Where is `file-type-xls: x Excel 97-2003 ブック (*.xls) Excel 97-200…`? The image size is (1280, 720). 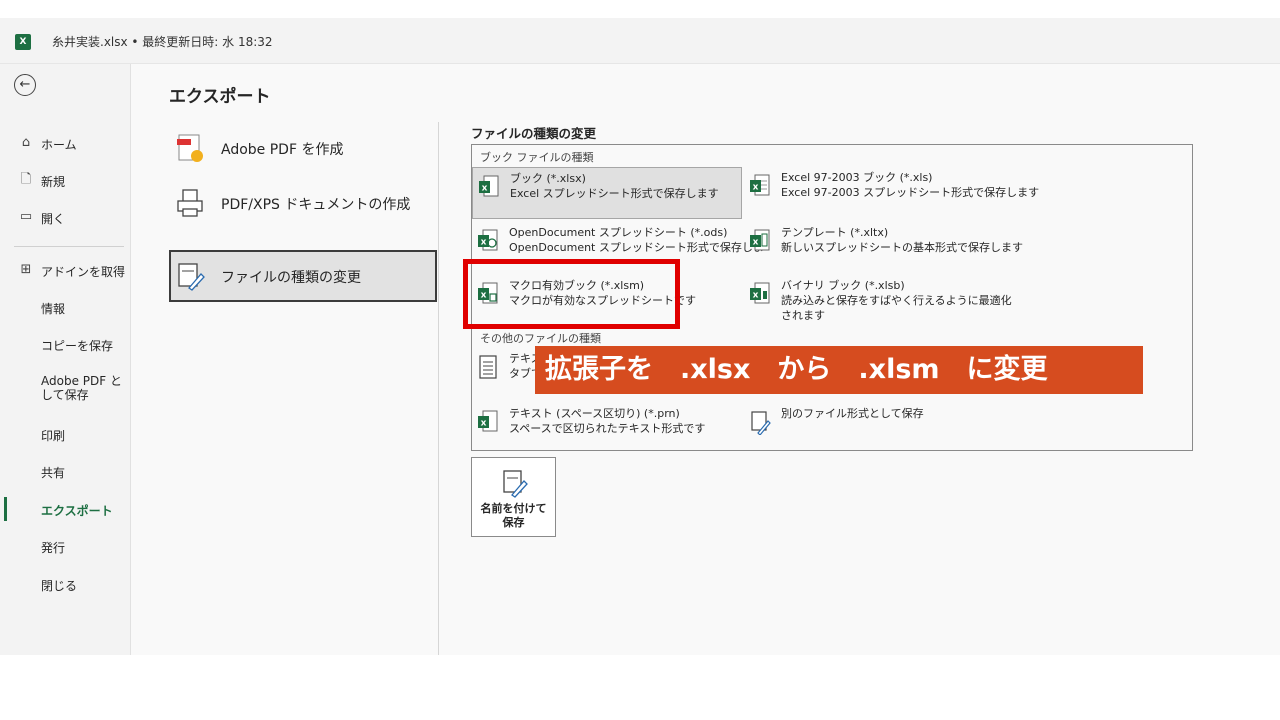 file-type-xls: x Excel 97-2003 ブック (*.xls) Excel 97-200… is located at coordinates (891, 193).